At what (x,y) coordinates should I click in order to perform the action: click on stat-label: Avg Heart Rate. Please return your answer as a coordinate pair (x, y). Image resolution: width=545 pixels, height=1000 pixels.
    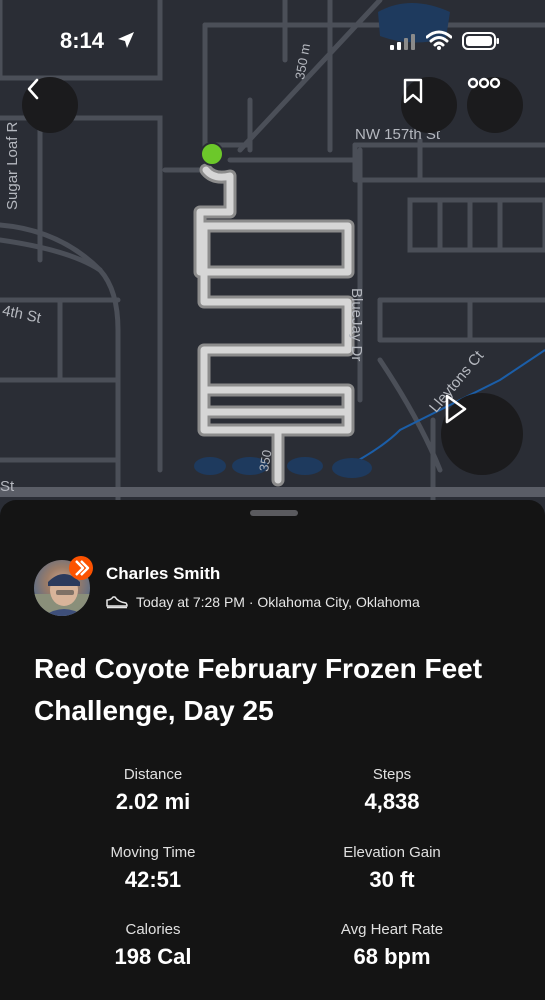
    Looking at the image, I should click on (392, 929).